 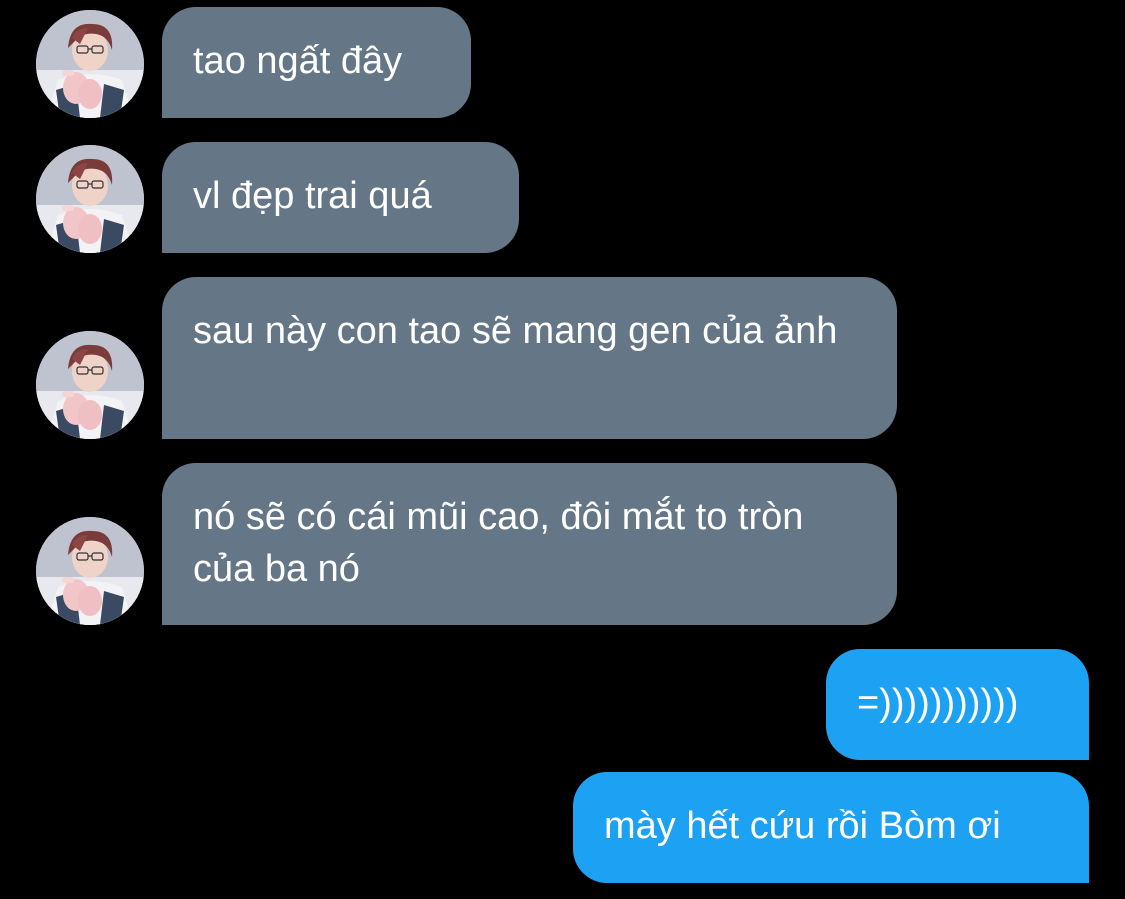 I want to click on sent-message-bubble: mày hết cứu rồi Bòm ơi, so click(x=831, y=827).